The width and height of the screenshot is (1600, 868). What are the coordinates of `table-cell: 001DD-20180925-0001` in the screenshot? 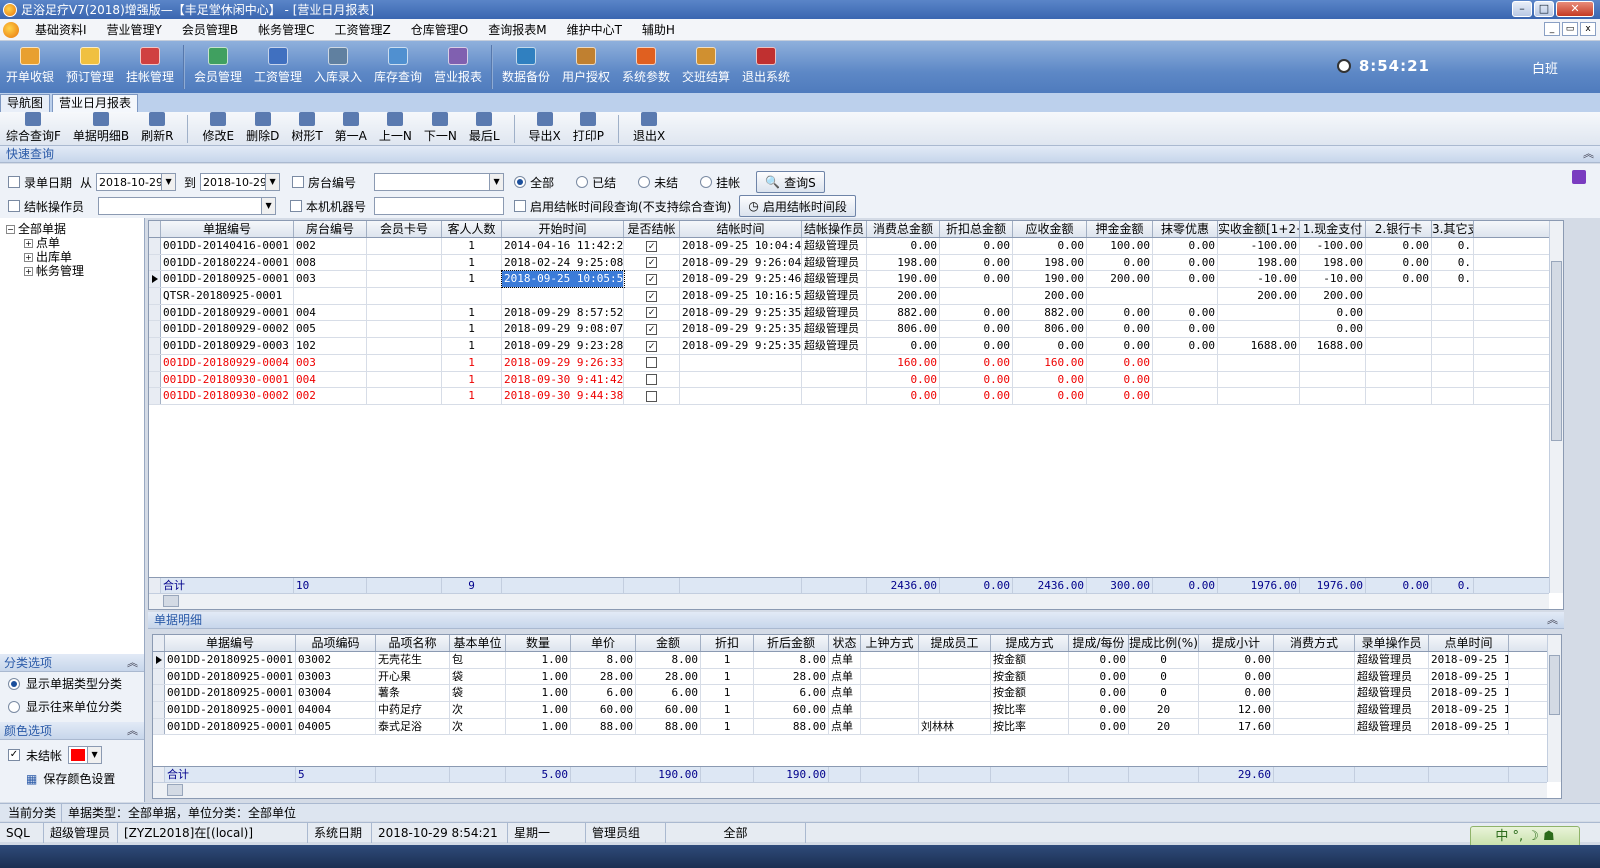 It's located at (230, 726).